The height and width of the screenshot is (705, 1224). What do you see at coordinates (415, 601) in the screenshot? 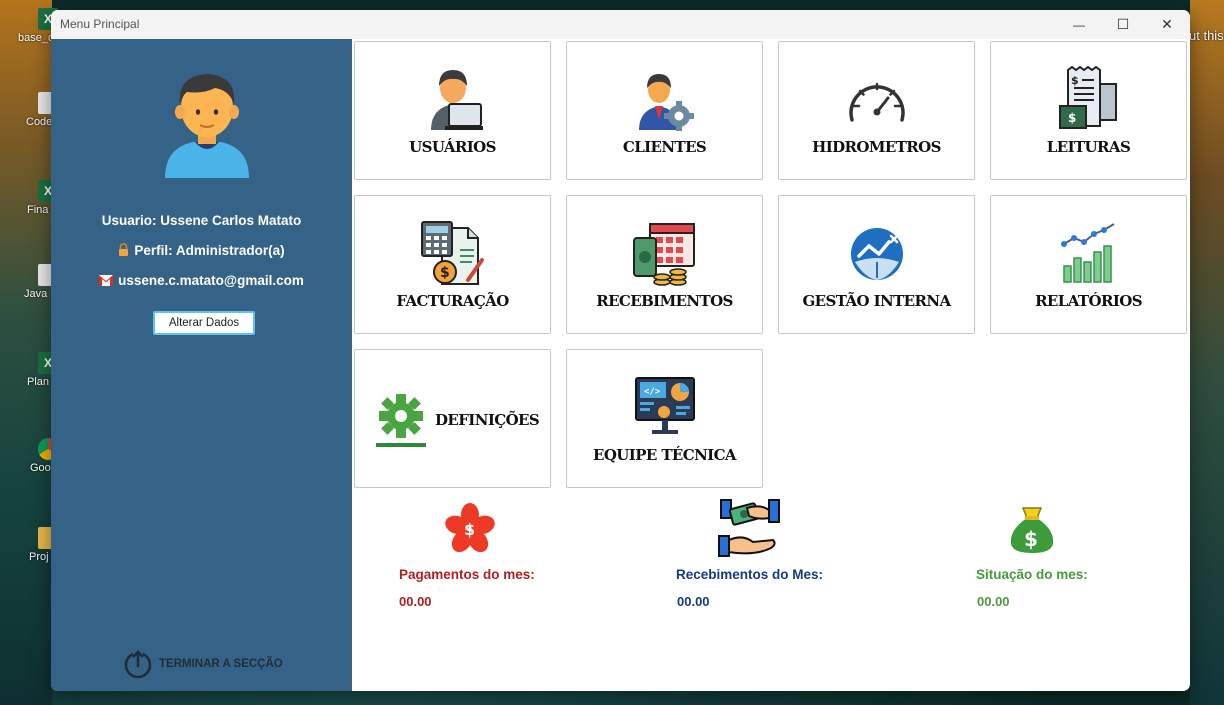
I see `payments-value: 00.00` at bounding box center [415, 601].